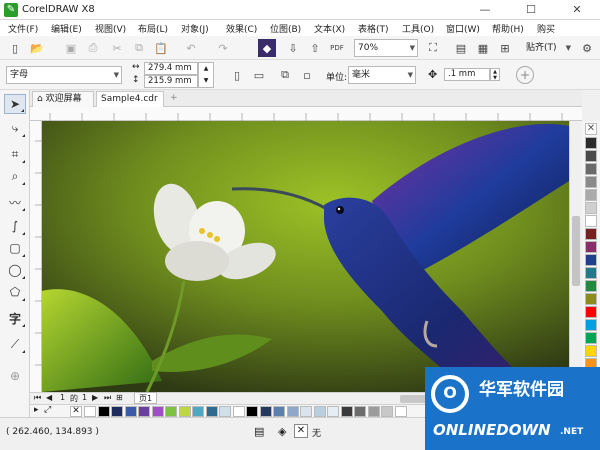 The height and width of the screenshot is (450, 600). Describe the element at coordinates (15, 376) in the screenshot. I see `add-tool-icon: ⊕` at that location.